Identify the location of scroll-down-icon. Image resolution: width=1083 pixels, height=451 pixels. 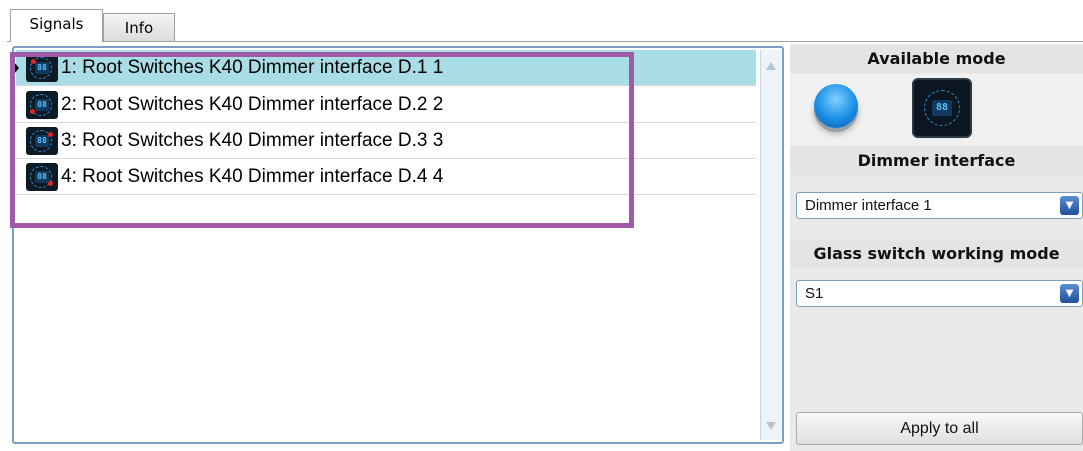
(771, 426).